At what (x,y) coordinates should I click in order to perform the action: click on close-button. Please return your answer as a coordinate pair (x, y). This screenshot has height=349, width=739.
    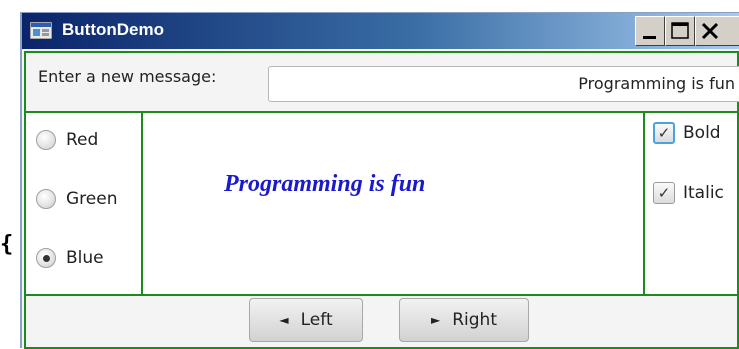
    Looking at the image, I should click on (717, 31).